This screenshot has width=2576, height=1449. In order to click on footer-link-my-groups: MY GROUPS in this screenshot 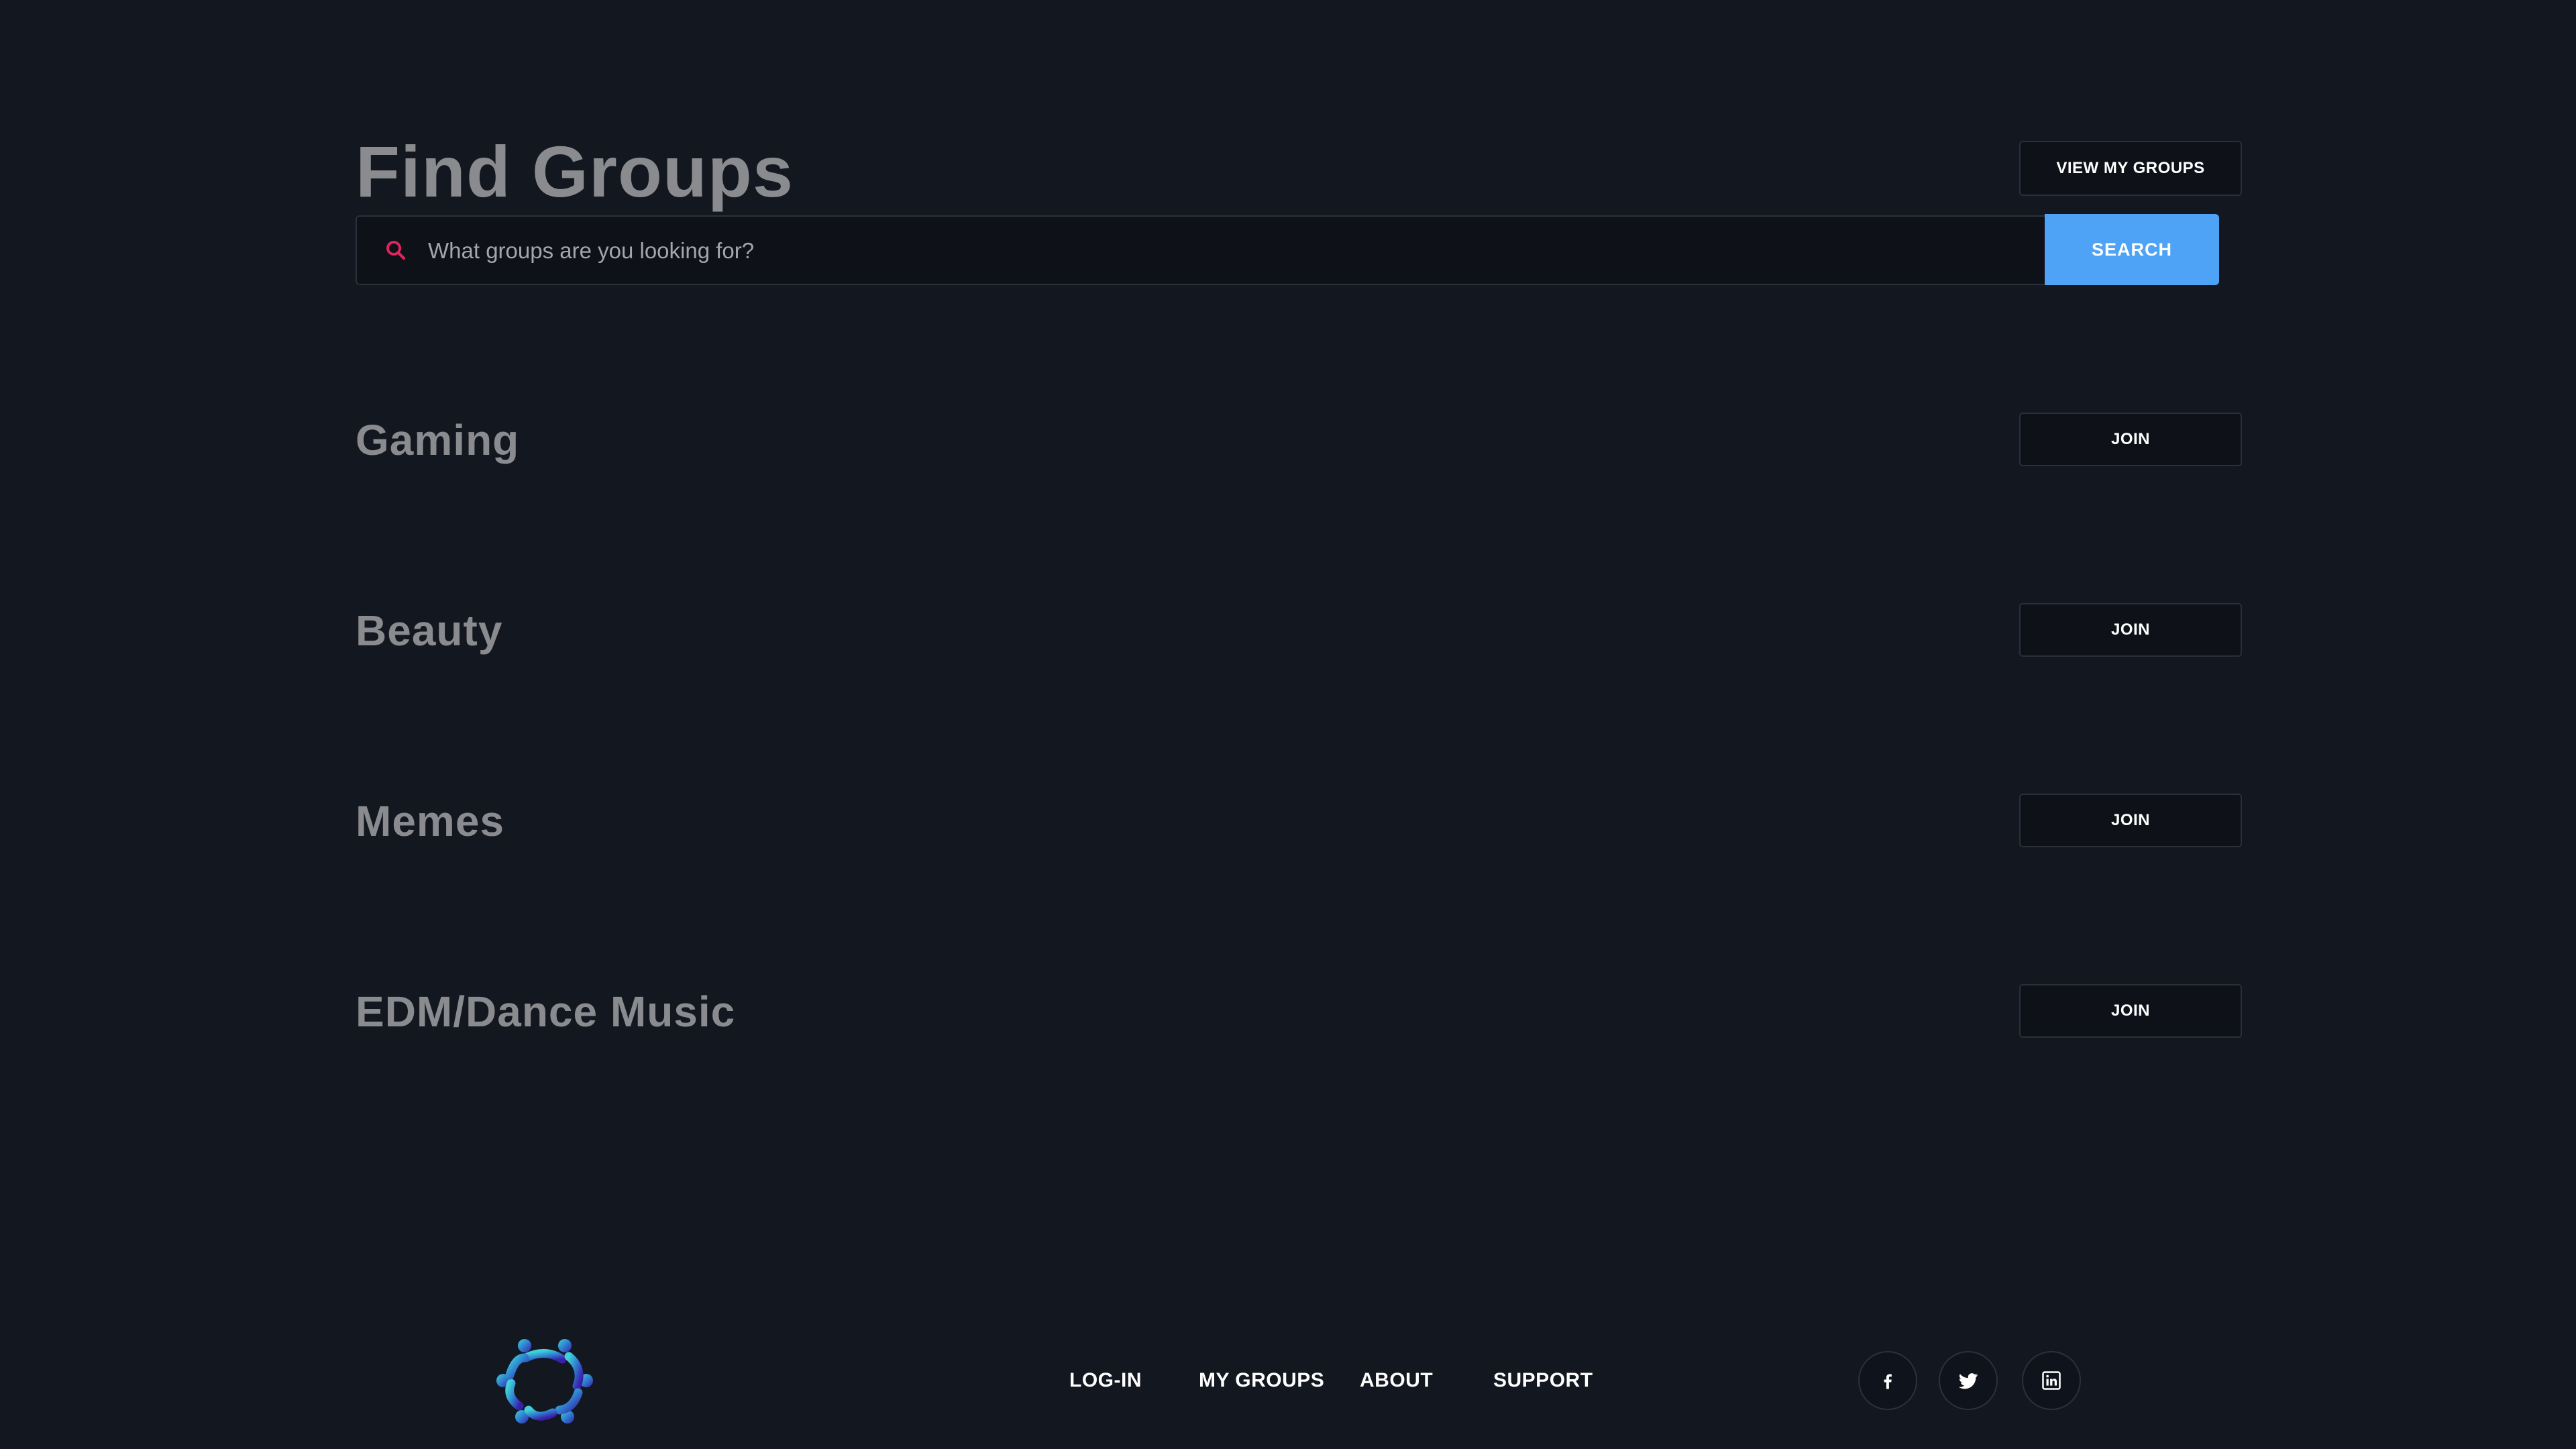, I will do `click(1261, 1380)`.